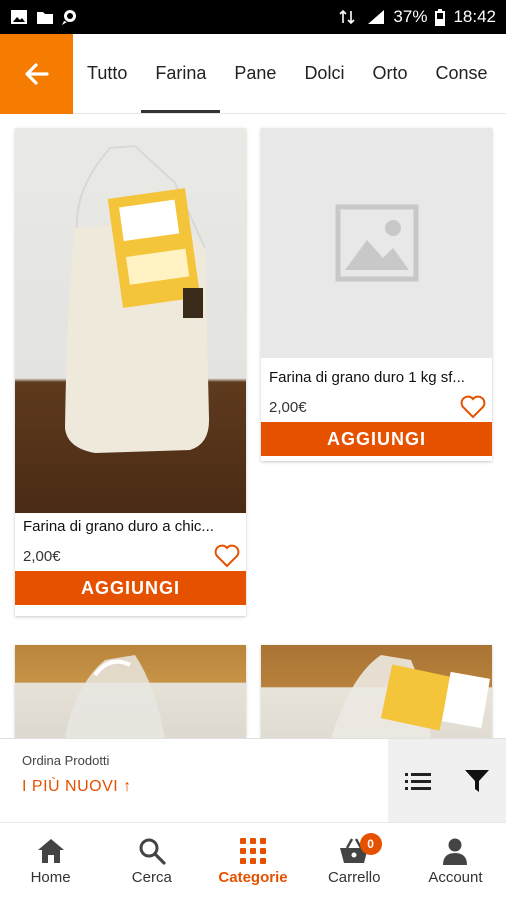 Image resolution: width=506 pixels, height=900 pixels. What do you see at coordinates (389, 73) in the screenshot?
I see `tab-orto: Orto` at bounding box center [389, 73].